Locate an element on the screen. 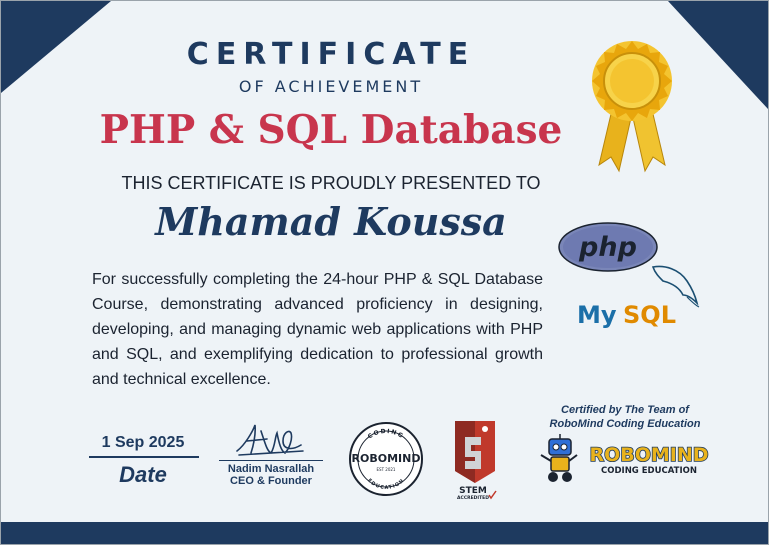  robomind-tagline: CODING EDUCATION is located at coordinates (649, 471).